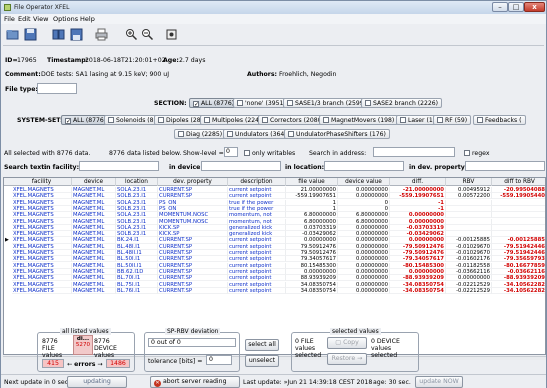 Image resolution: width=547 pixels, height=388 pixels. Describe the element at coordinates (193, 259) in the screenshot. I see `cell-dev-property: CURRENT.SP` at that location.